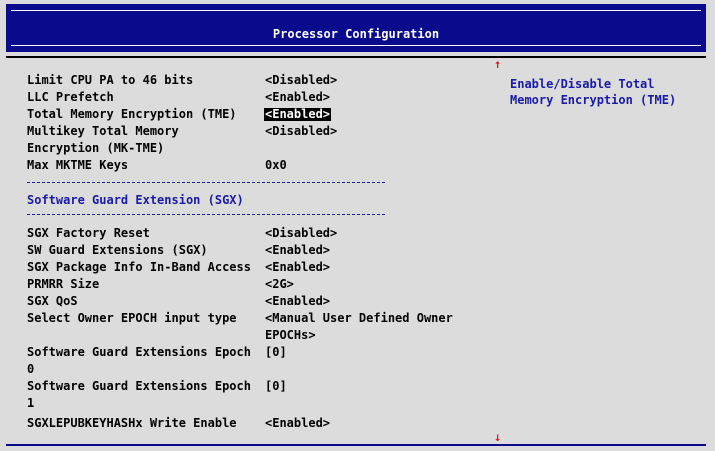 This screenshot has width=715, height=451. What do you see at coordinates (139, 352) in the screenshot?
I see `setting-label-epoch-0: Software Guard Extensions Epoch` at bounding box center [139, 352].